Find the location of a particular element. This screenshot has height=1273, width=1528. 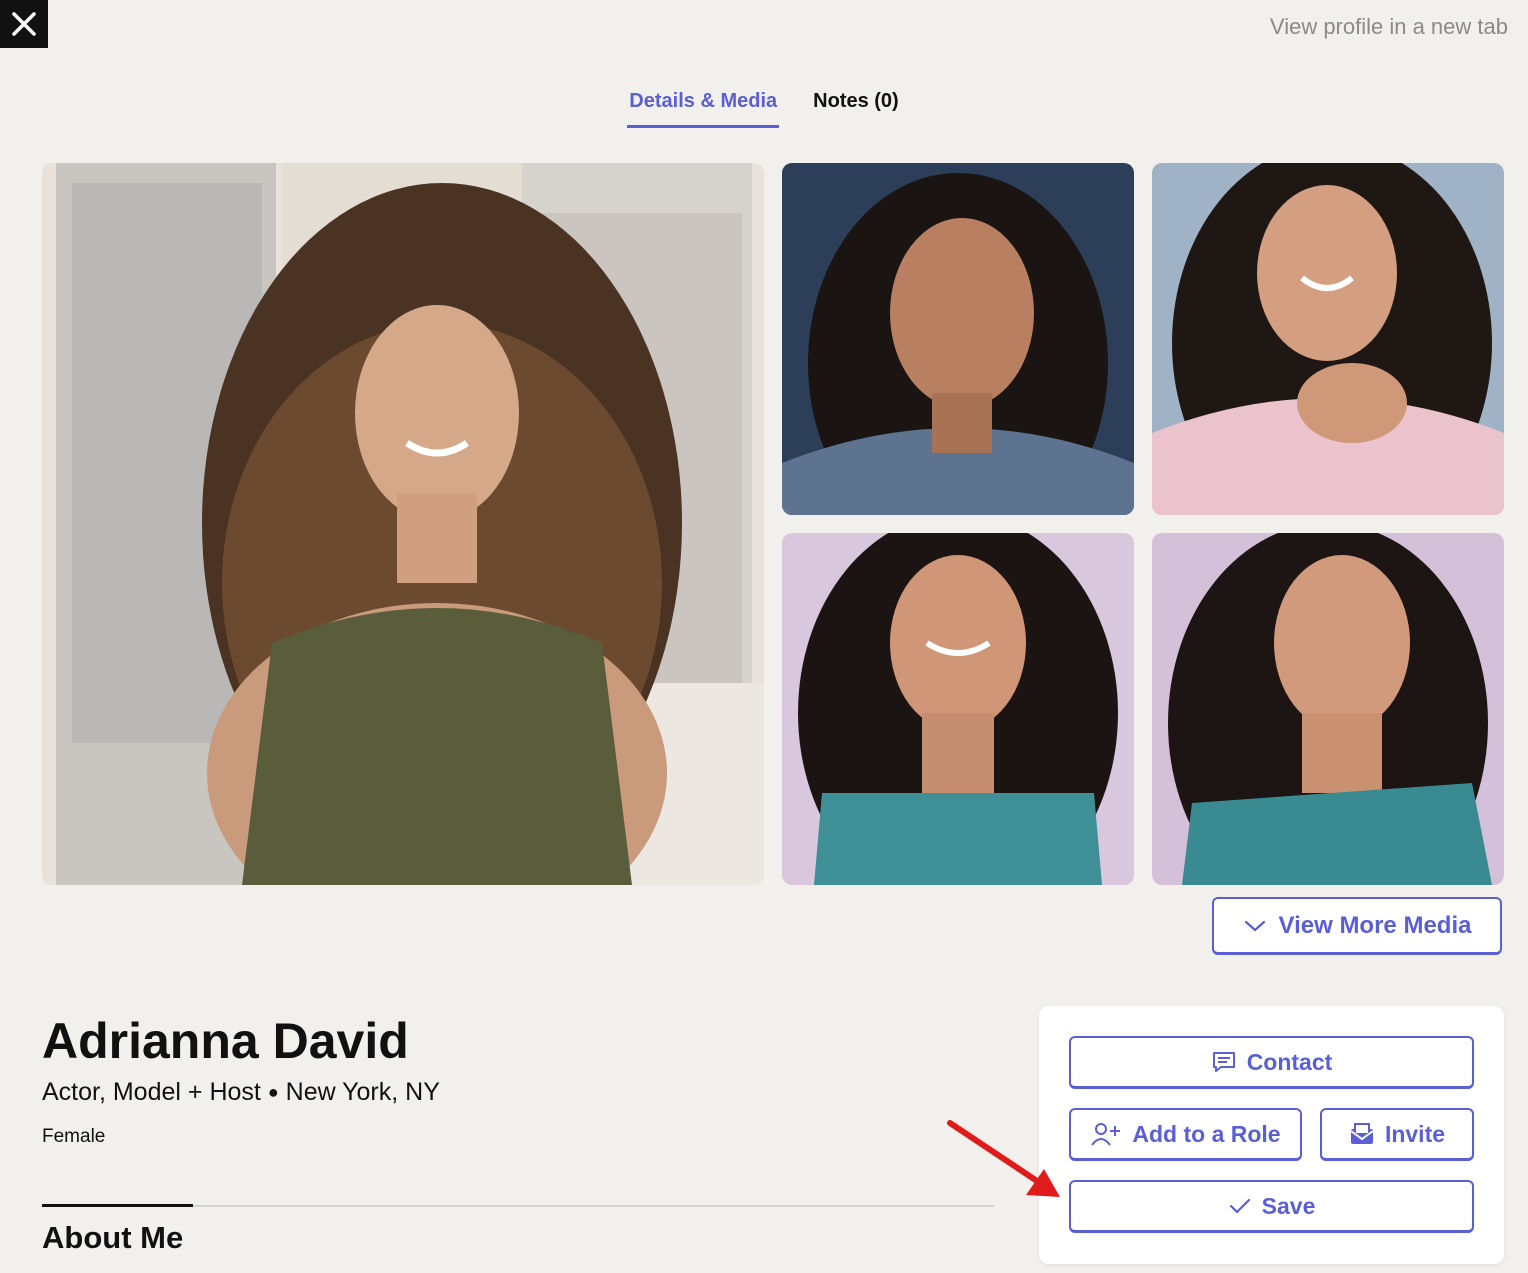

add-user-icon is located at coordinates (1106, 1134).